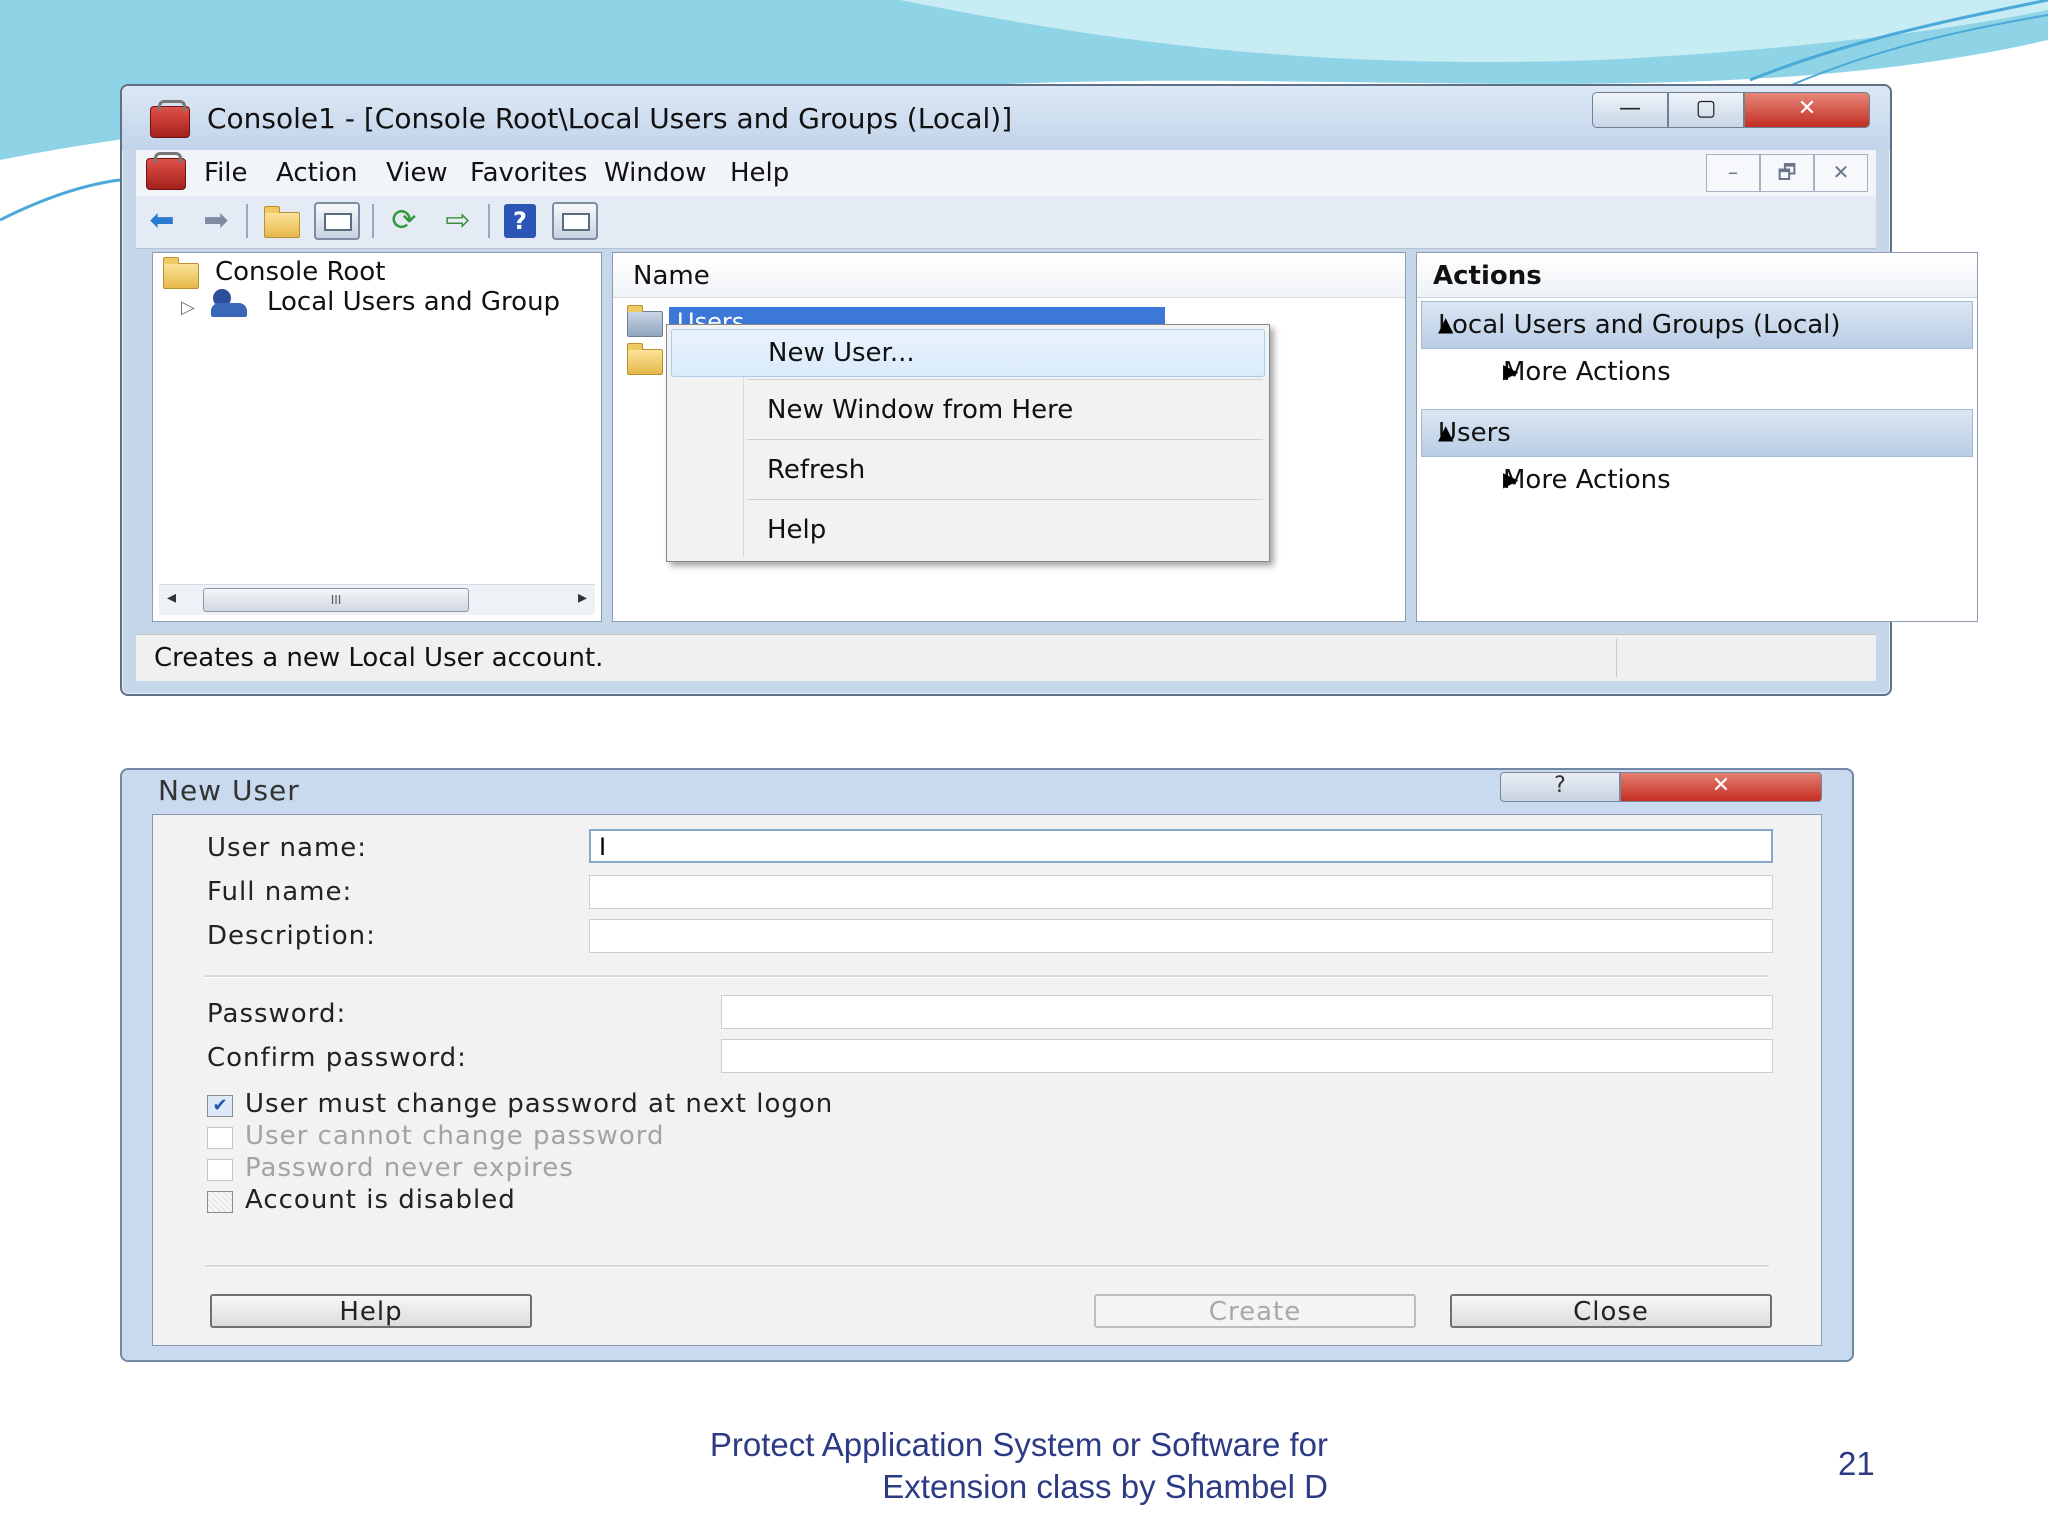 This screenshot has width=2048, height=1536. I want to click on actions-group-users: Users ▲, so click(1697, 433).